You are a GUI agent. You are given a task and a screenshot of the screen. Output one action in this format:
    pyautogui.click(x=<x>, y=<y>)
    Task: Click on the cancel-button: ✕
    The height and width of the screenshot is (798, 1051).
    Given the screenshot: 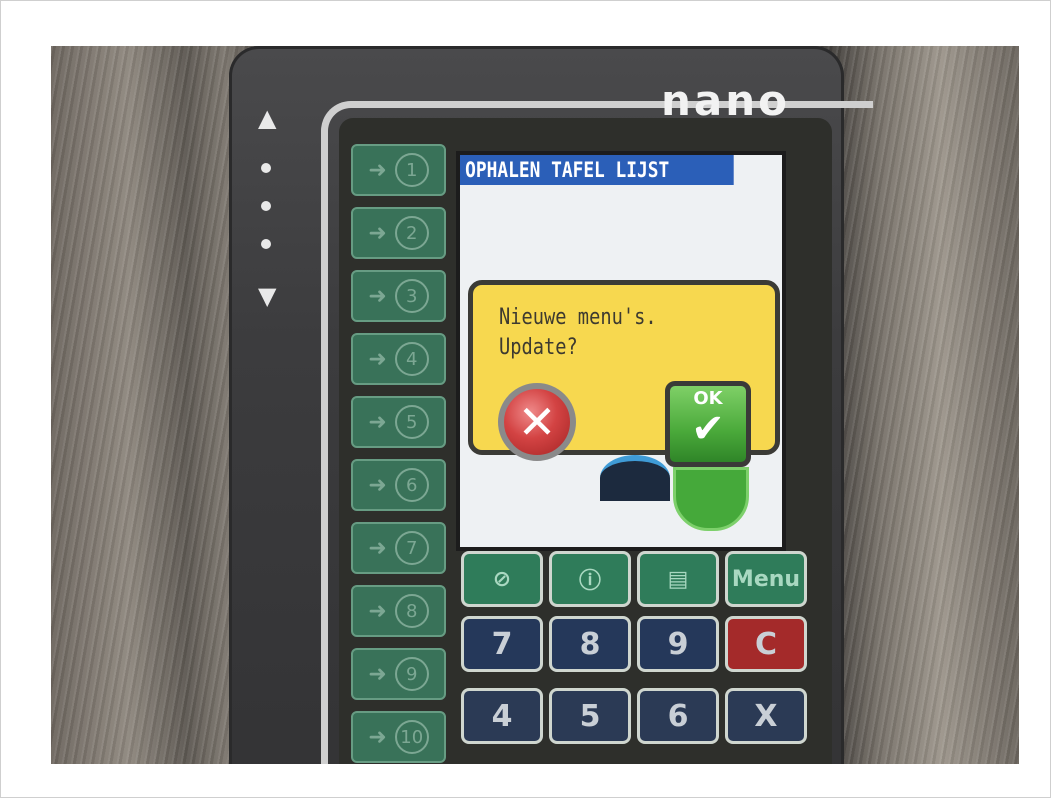 What is the action you would take?
    pyautogui.click(x=537, y=422)
    